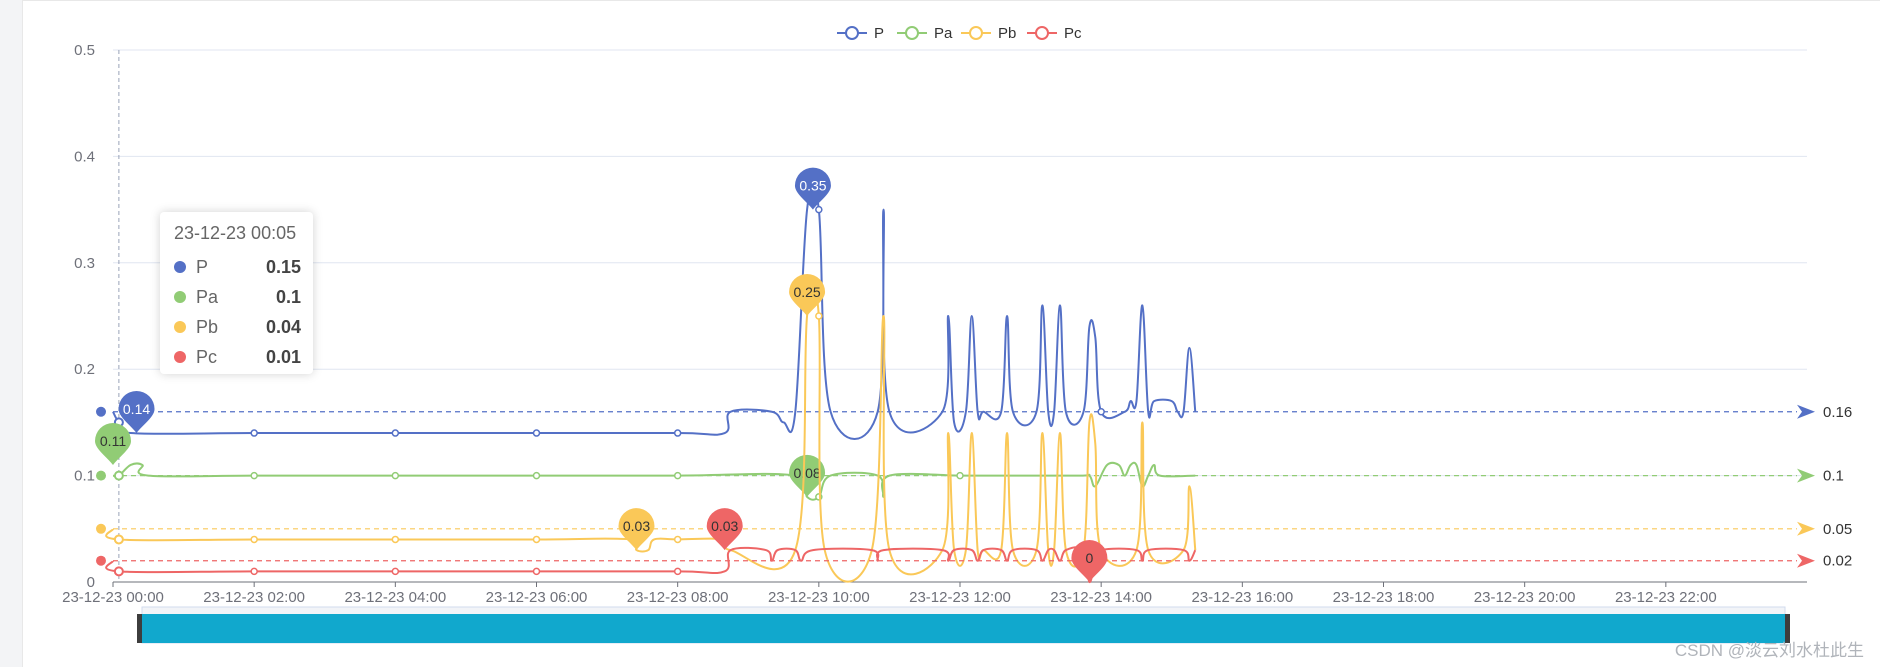 Image resolution: width=1880 pixels, height=667 pixels. What do you see at coordinates (101, 475) in the screenshot?
I see `series-start-dot-pa` at bounding box center [101, 475].